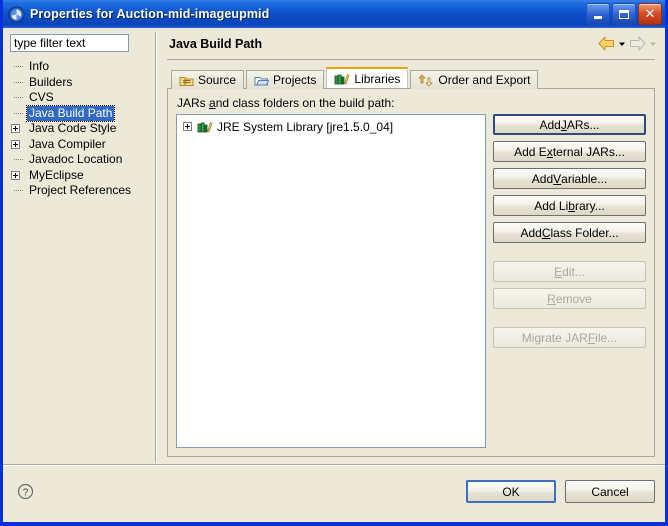 This screenshot has height=526, width=668. I want to click on btn-text-pre: Add Li, so click(551, 205).